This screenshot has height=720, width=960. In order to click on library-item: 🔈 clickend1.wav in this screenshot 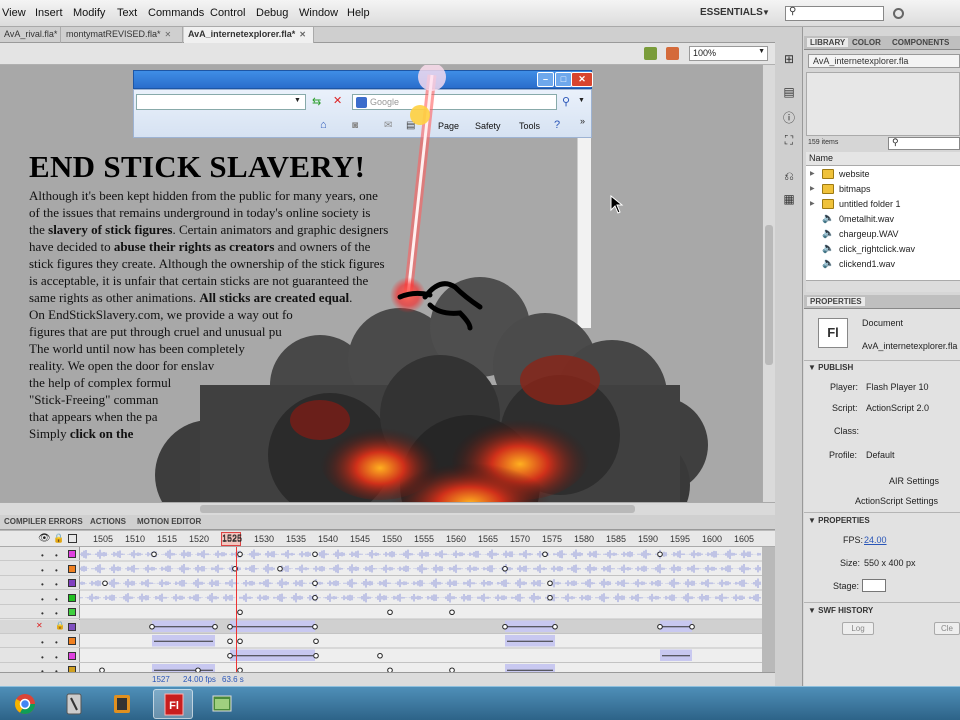, I will do `click(883, 264)`.